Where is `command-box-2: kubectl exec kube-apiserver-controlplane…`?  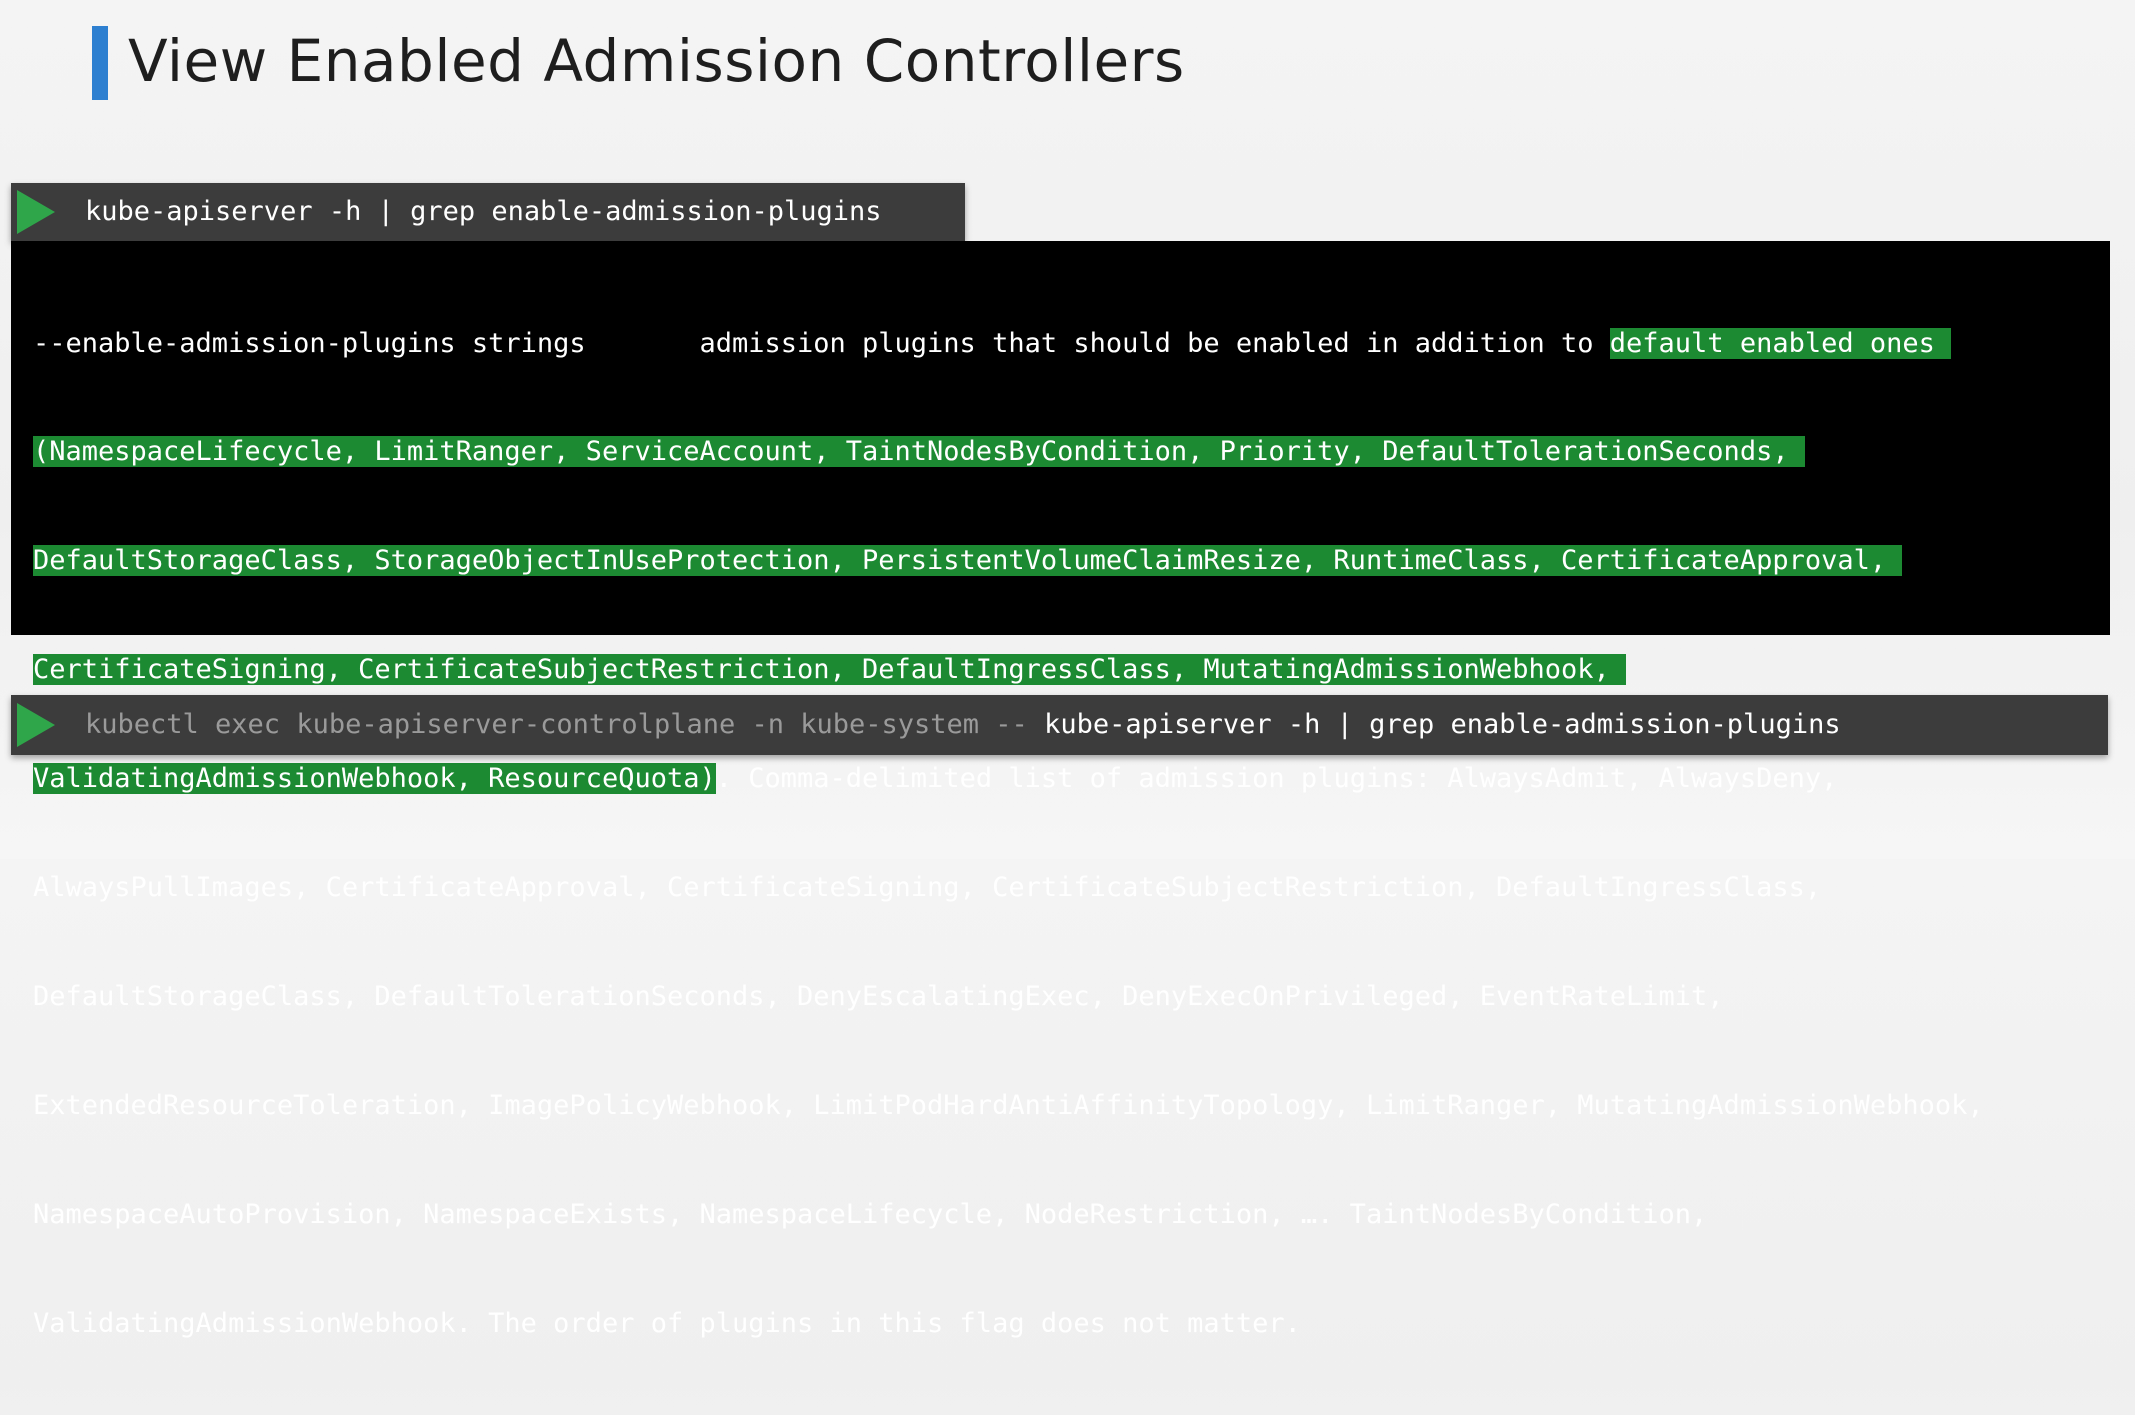 command-box-2: kubectl exec kube-apiserver-controlplane… is located at coordinates (1059, 725).